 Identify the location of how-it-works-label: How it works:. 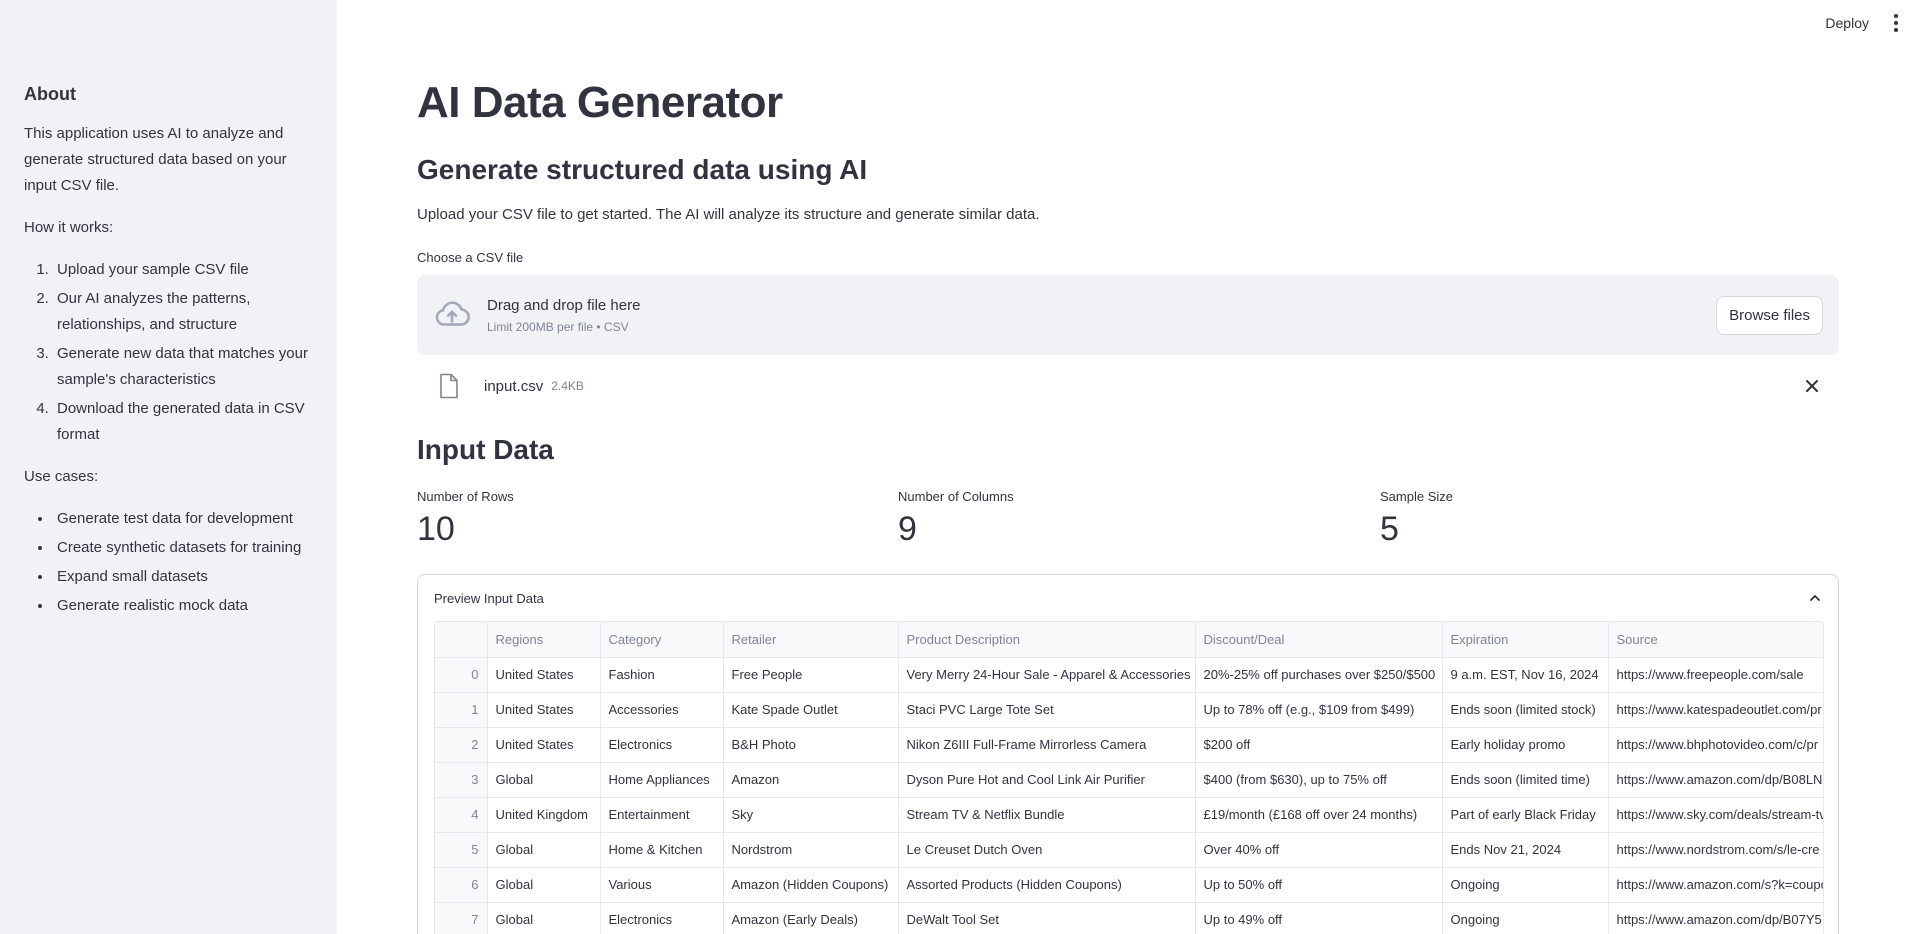
(69, 227).